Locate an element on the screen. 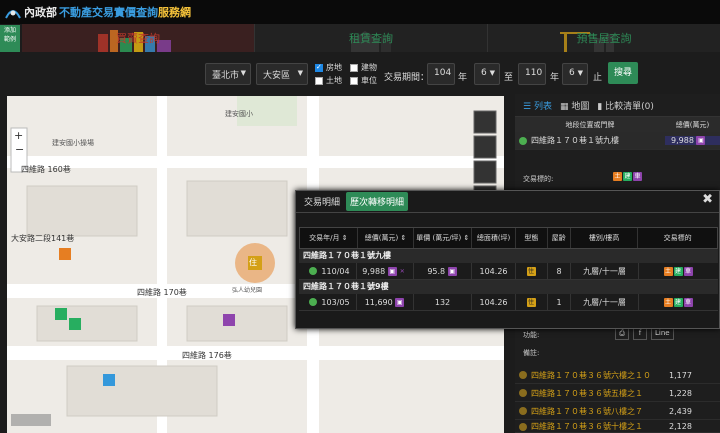  facebook-icon: f is located at coordinates (640, 334).